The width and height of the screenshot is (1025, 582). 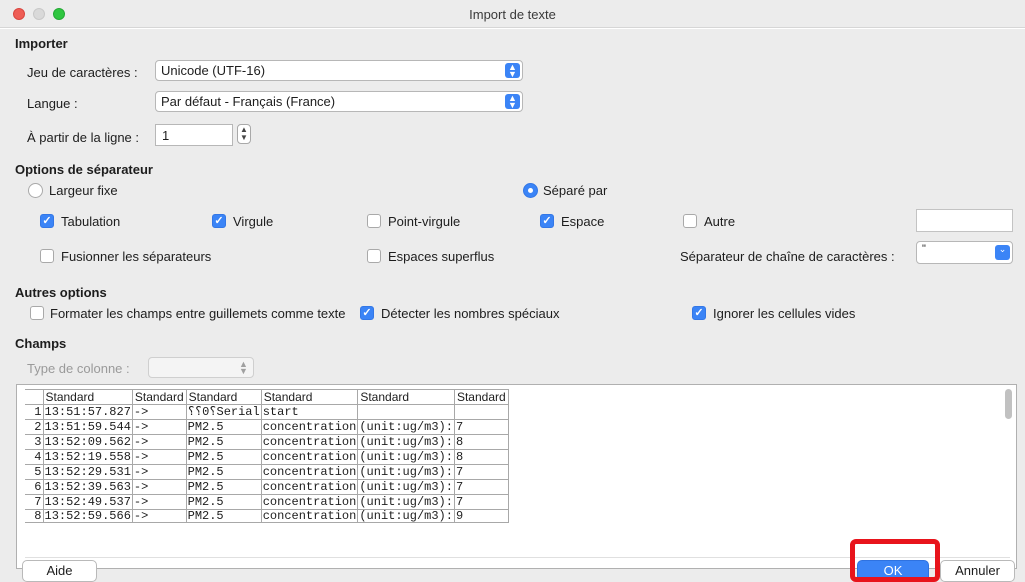 I want to click on tab-checkbox: ✓, so click(x=47, y=221).